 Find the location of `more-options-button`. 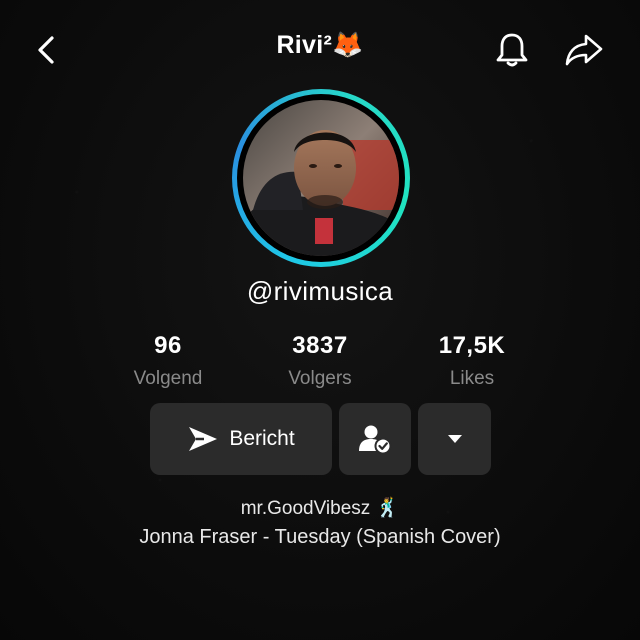

more-options-button is located at coordinates (454, 439).